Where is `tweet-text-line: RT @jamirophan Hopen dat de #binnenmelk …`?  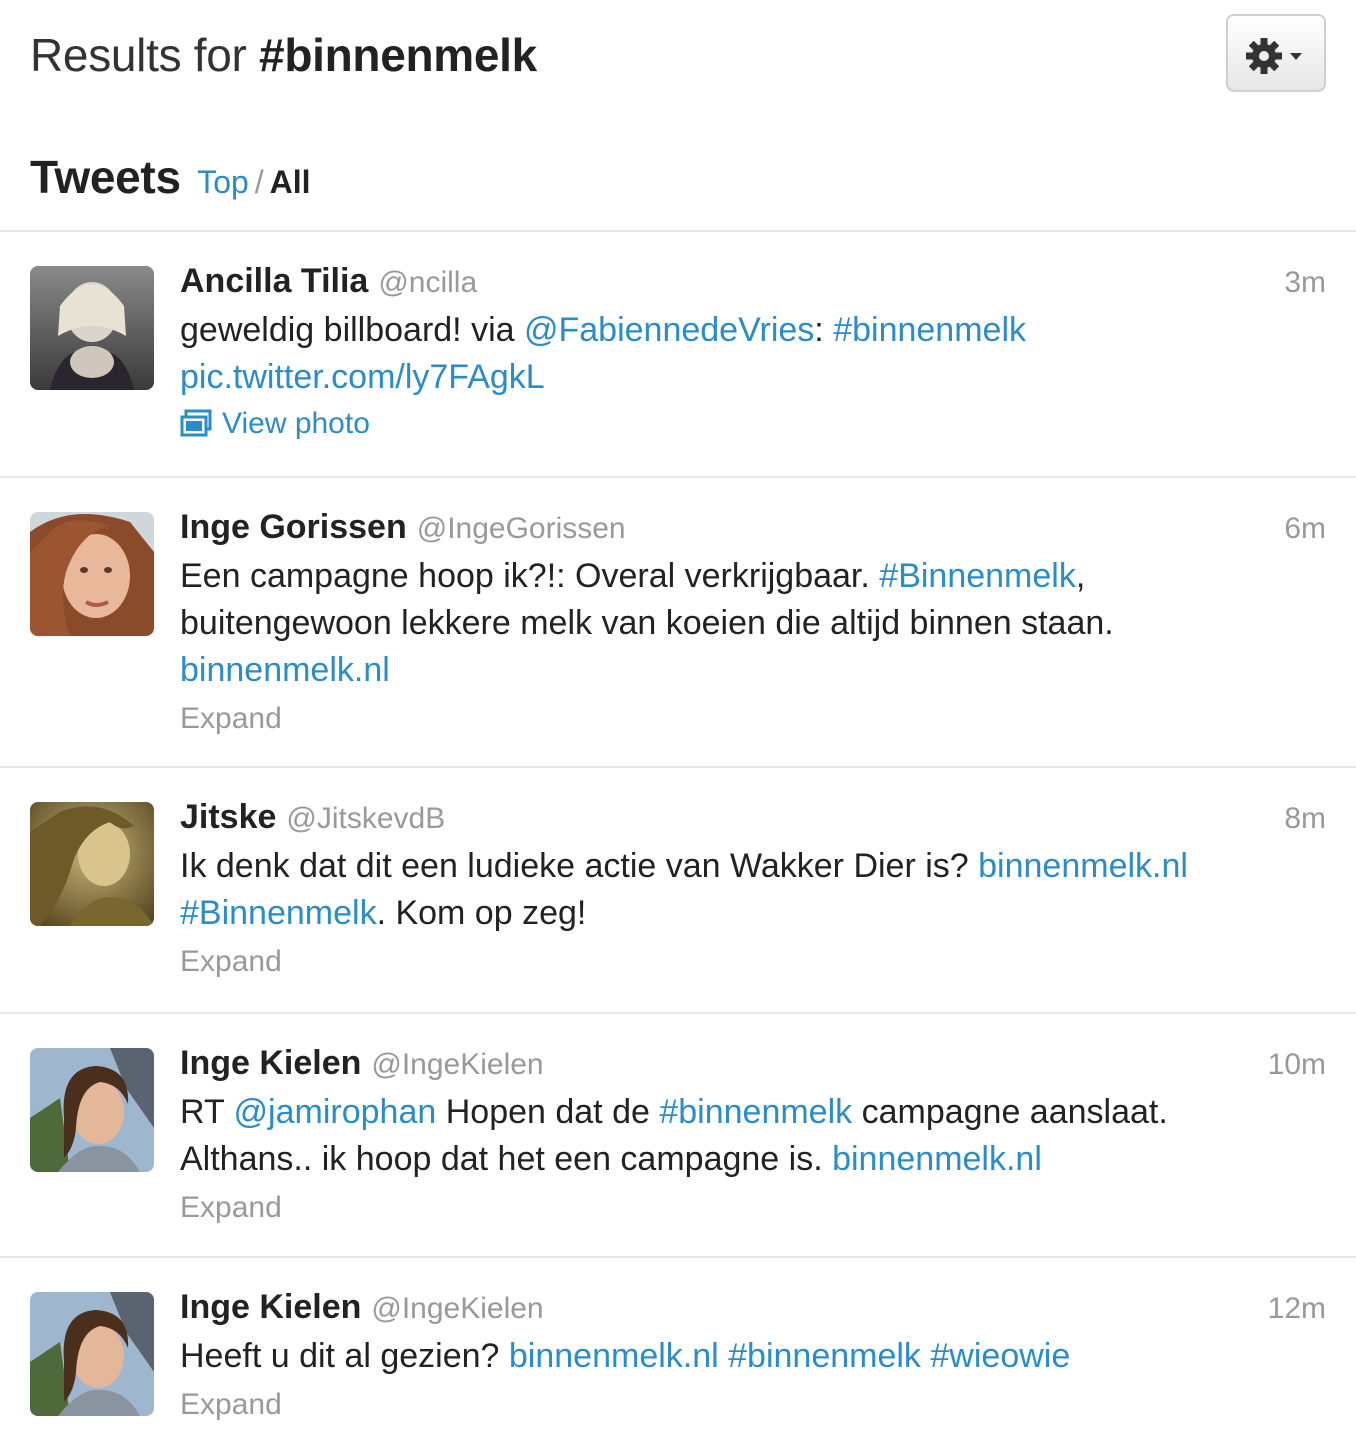 tweet-text-line: RT @jamirophan Hopen dat de #binnenmelk … is located at coordinates (753, 1112).